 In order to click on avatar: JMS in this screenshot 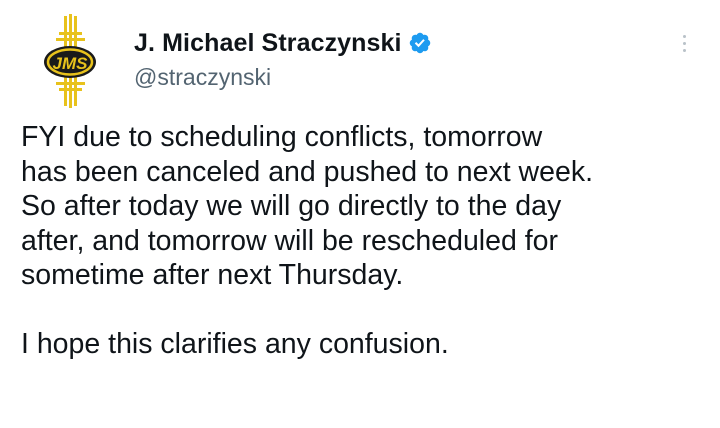, I will do `click(70, 61)`.